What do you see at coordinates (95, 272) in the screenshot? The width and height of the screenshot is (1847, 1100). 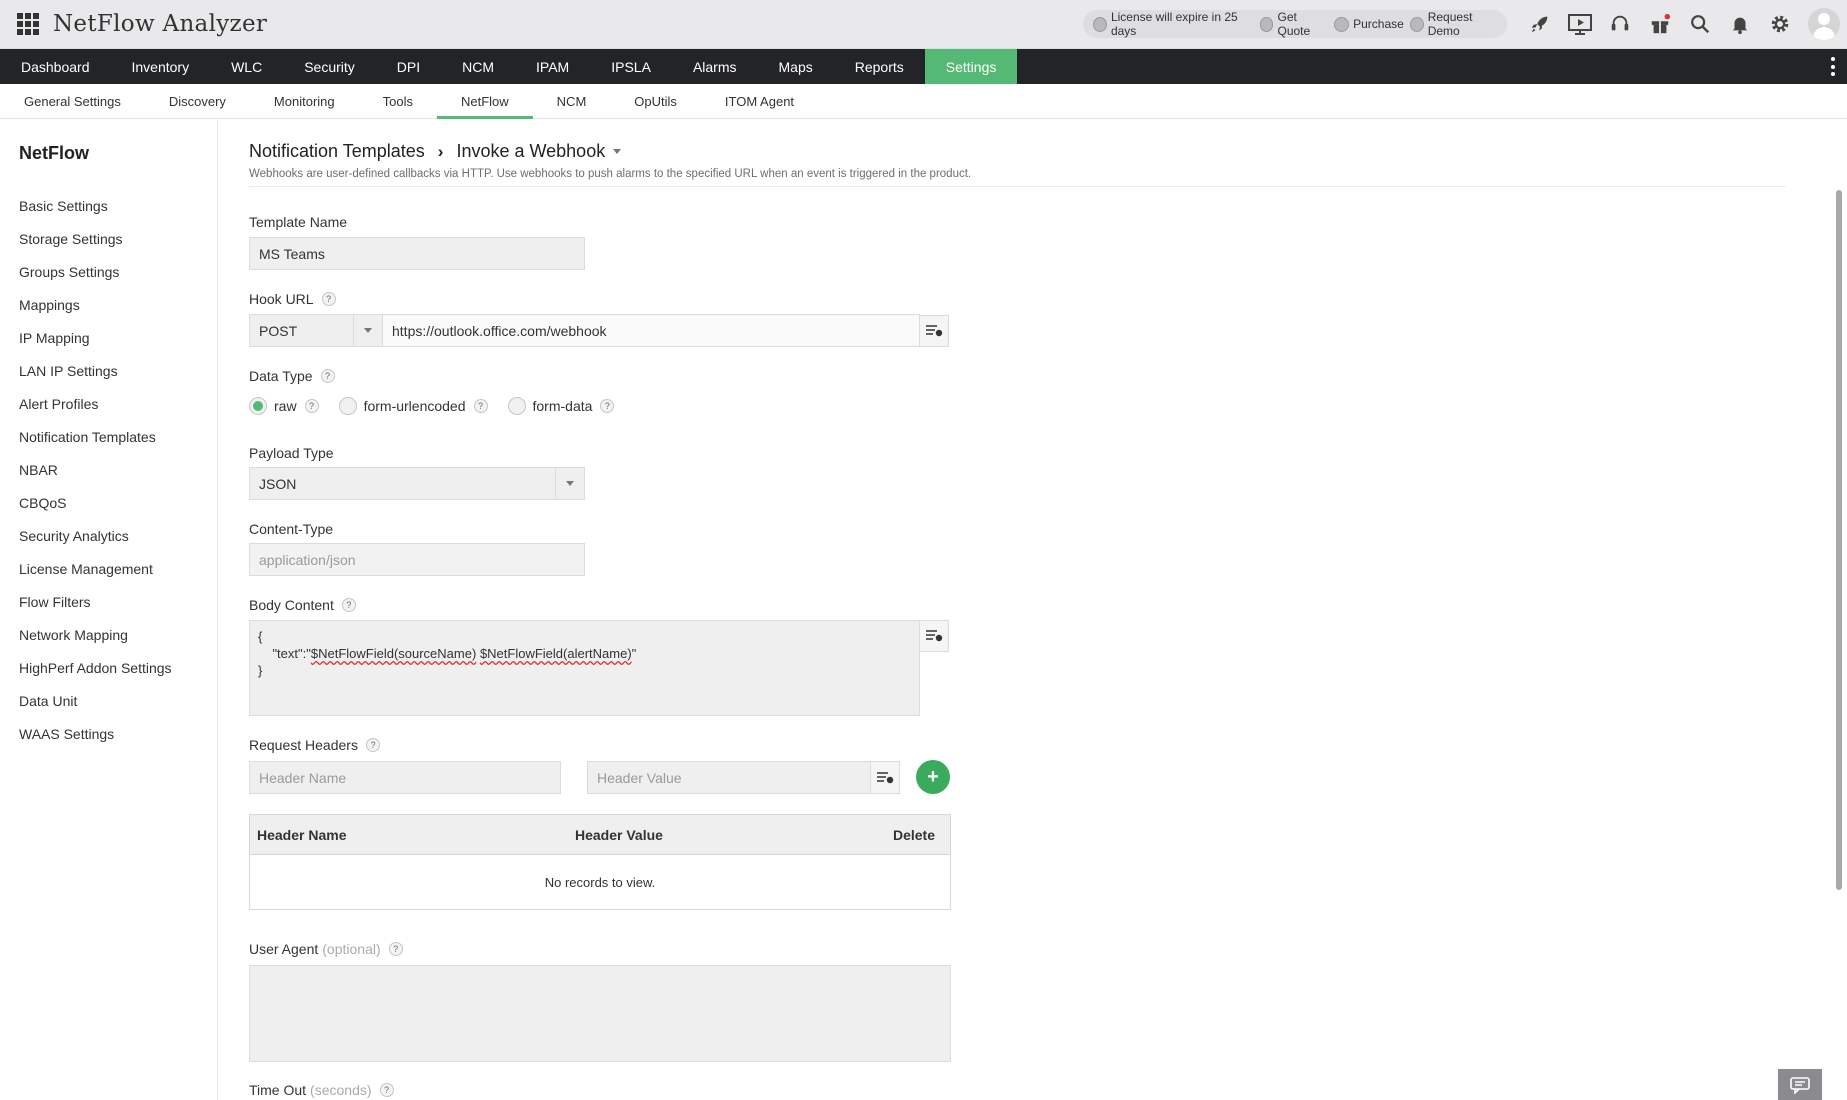 I see `sidebar-item-groups-settings: Groups Settings` at bounding box center [95, 272].